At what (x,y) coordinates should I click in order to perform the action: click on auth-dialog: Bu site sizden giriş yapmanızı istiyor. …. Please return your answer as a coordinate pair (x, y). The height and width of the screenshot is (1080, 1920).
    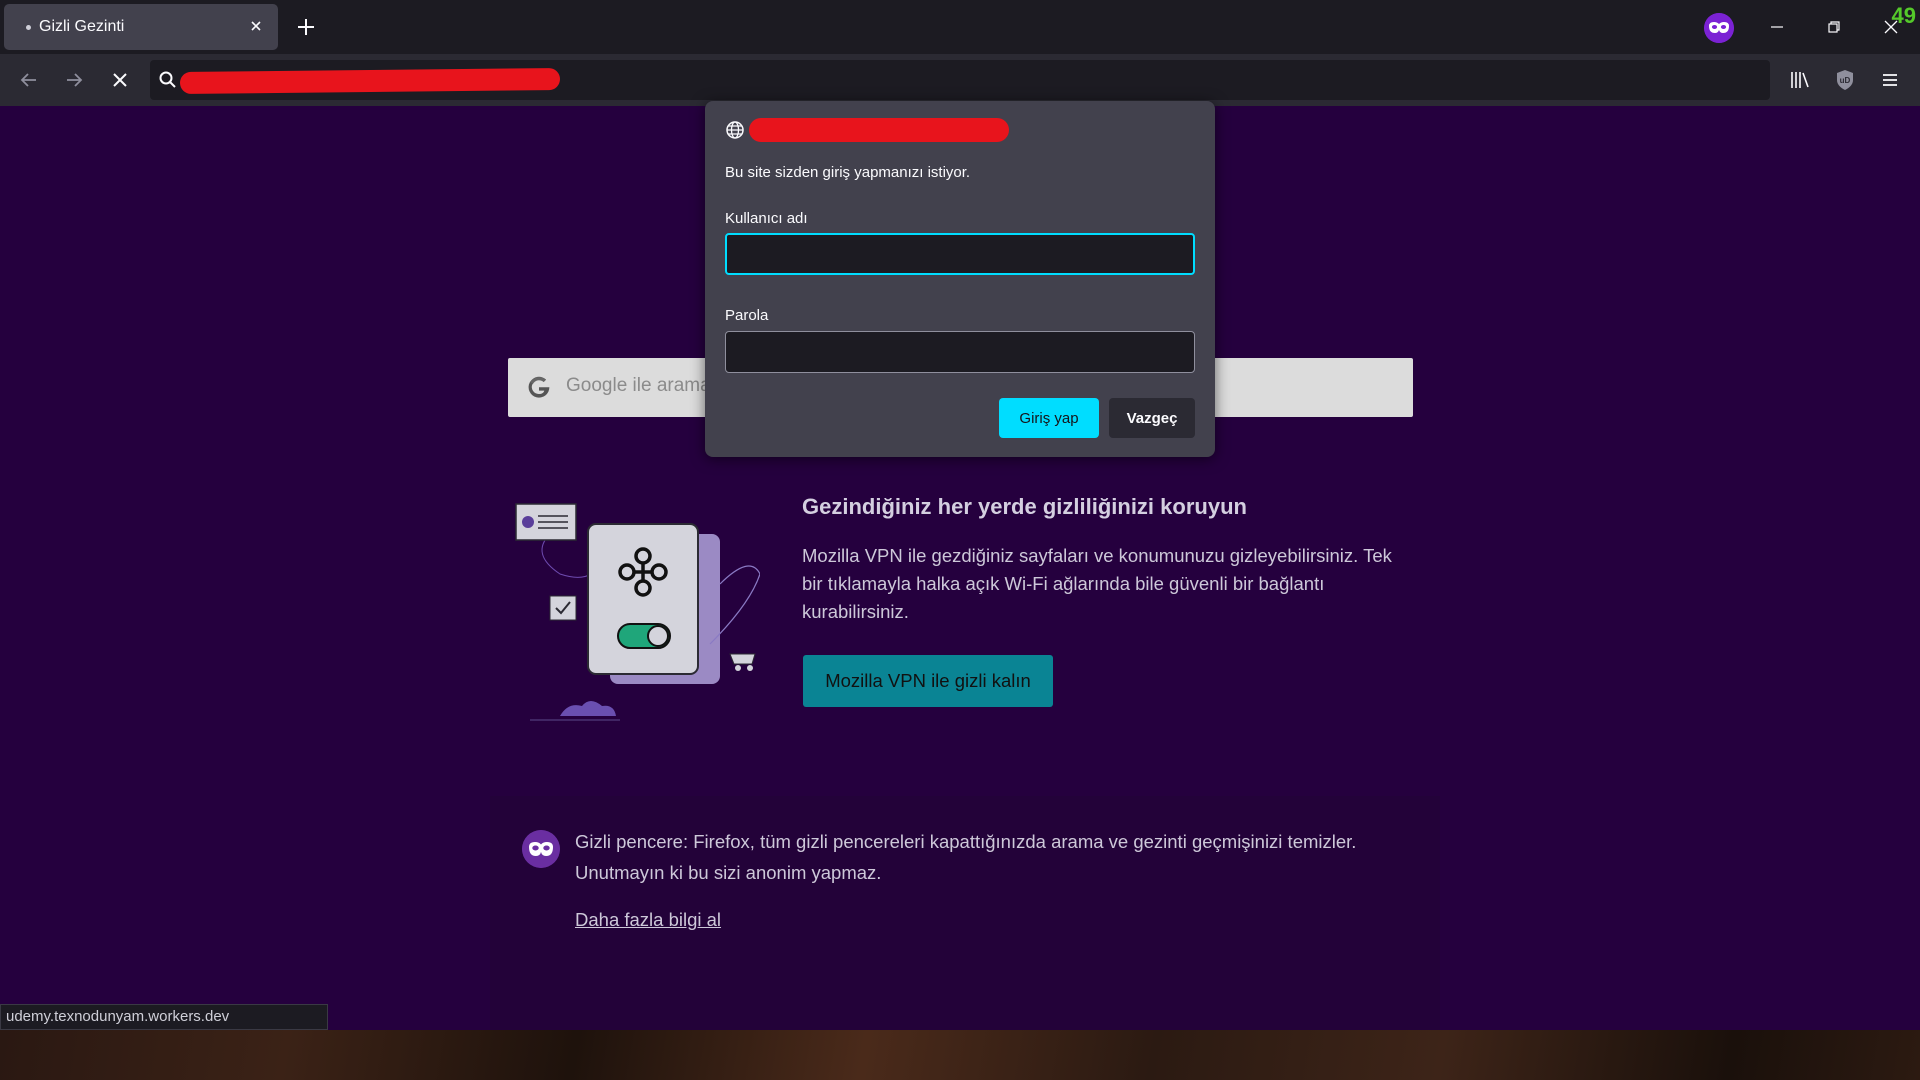
    Looking at the image, I should click on (960, 279).